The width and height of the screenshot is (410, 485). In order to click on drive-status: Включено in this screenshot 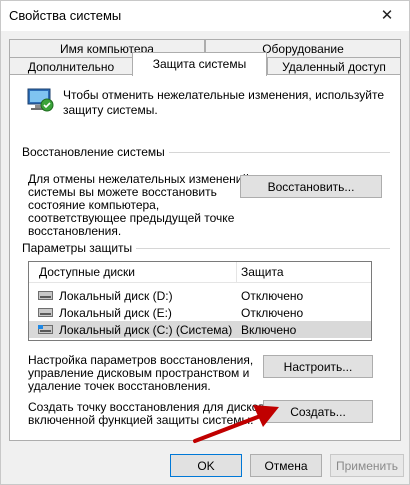, I will do `click(269, 330)`.